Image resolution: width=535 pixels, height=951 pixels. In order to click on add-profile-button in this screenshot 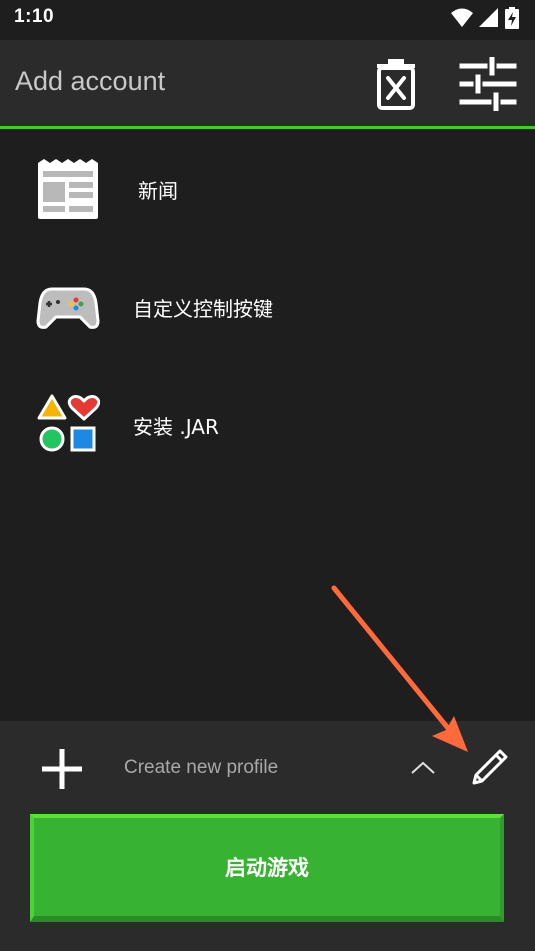, I will do `click(62, 769)`.